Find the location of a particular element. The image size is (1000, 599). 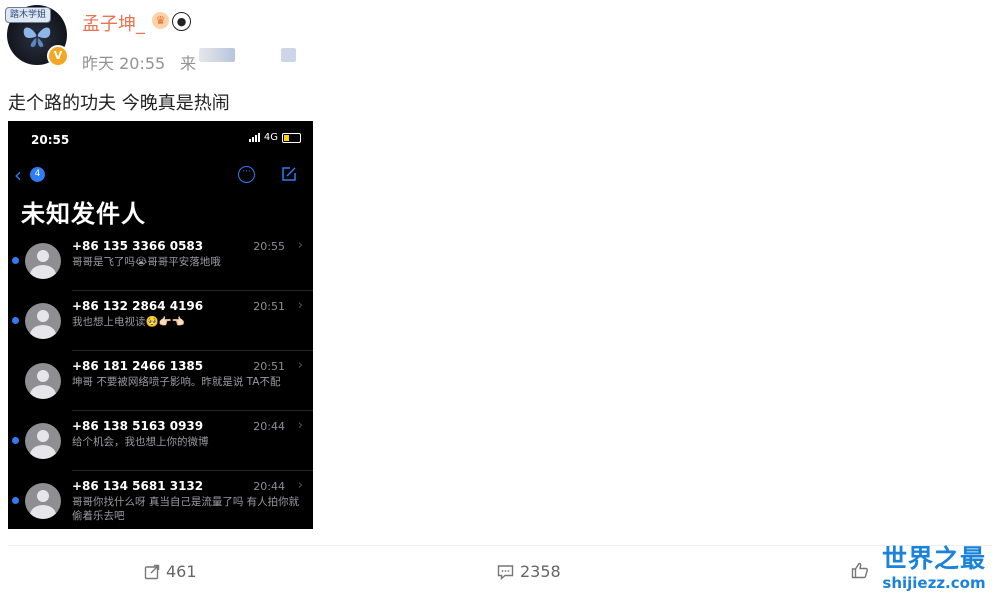

thumbs-up-icon is located at coordinates (859, 570).